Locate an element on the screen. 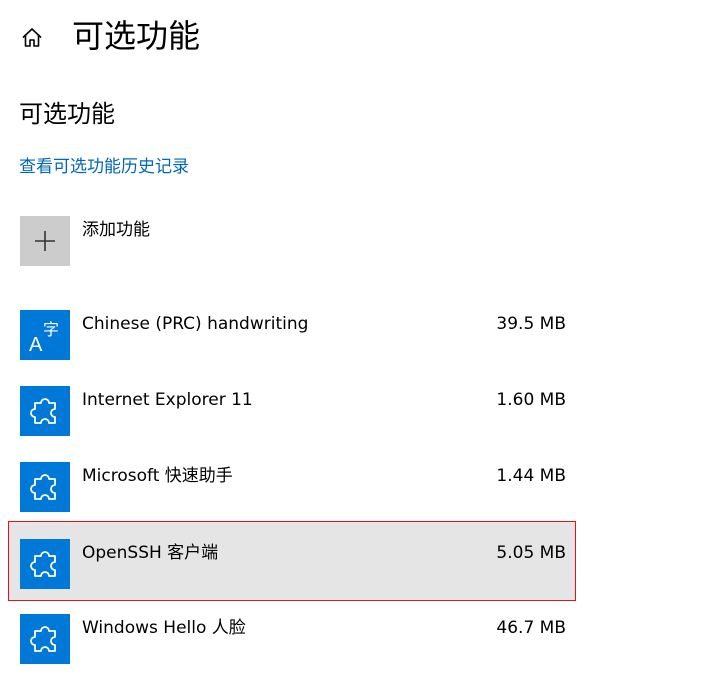 The width and height of the screenshot is (704, 678). add-feature-tile is located at coordinates (45, 241).